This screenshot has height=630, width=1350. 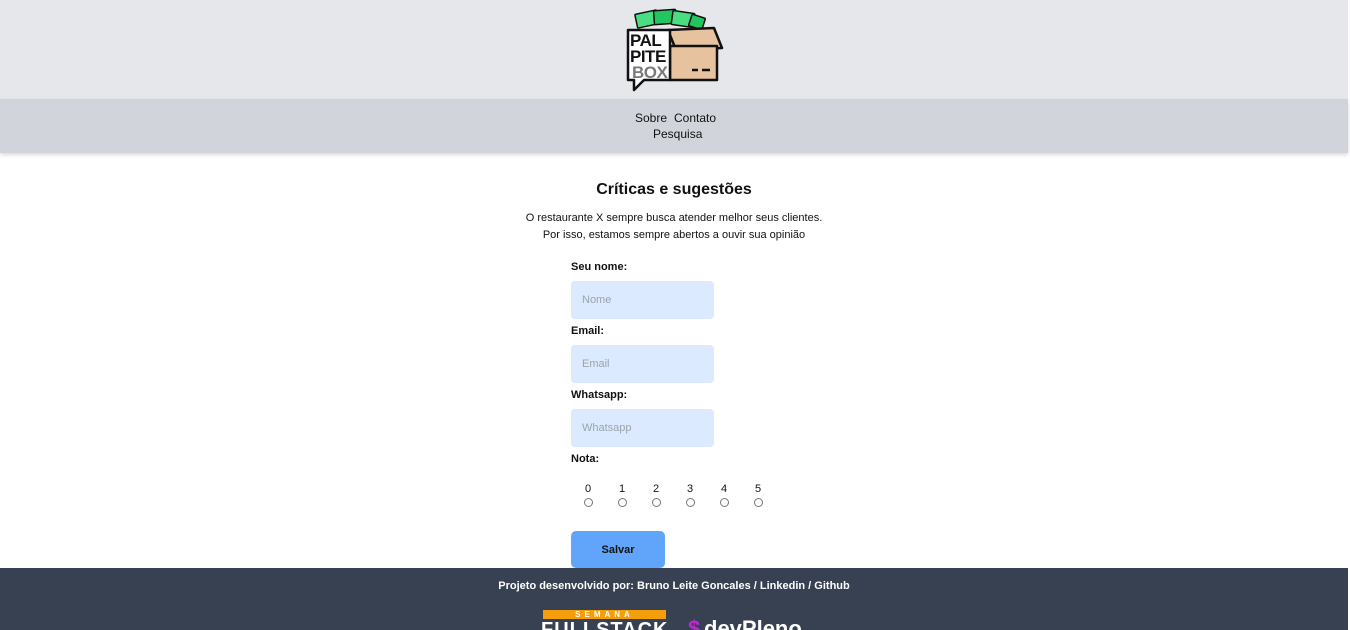 What do you see at coordinates (599, 395) in the screenshot?
I see `whatsapp-label: Whatsapp:` at bounding box center [599, 395].